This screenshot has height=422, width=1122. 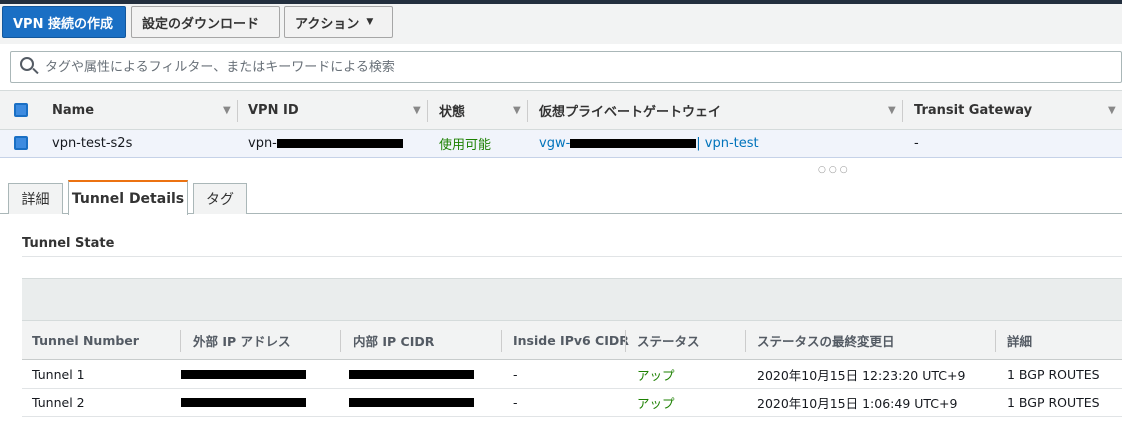 I want to click on vpn-id: vpn-, so click(x=325, y=143).